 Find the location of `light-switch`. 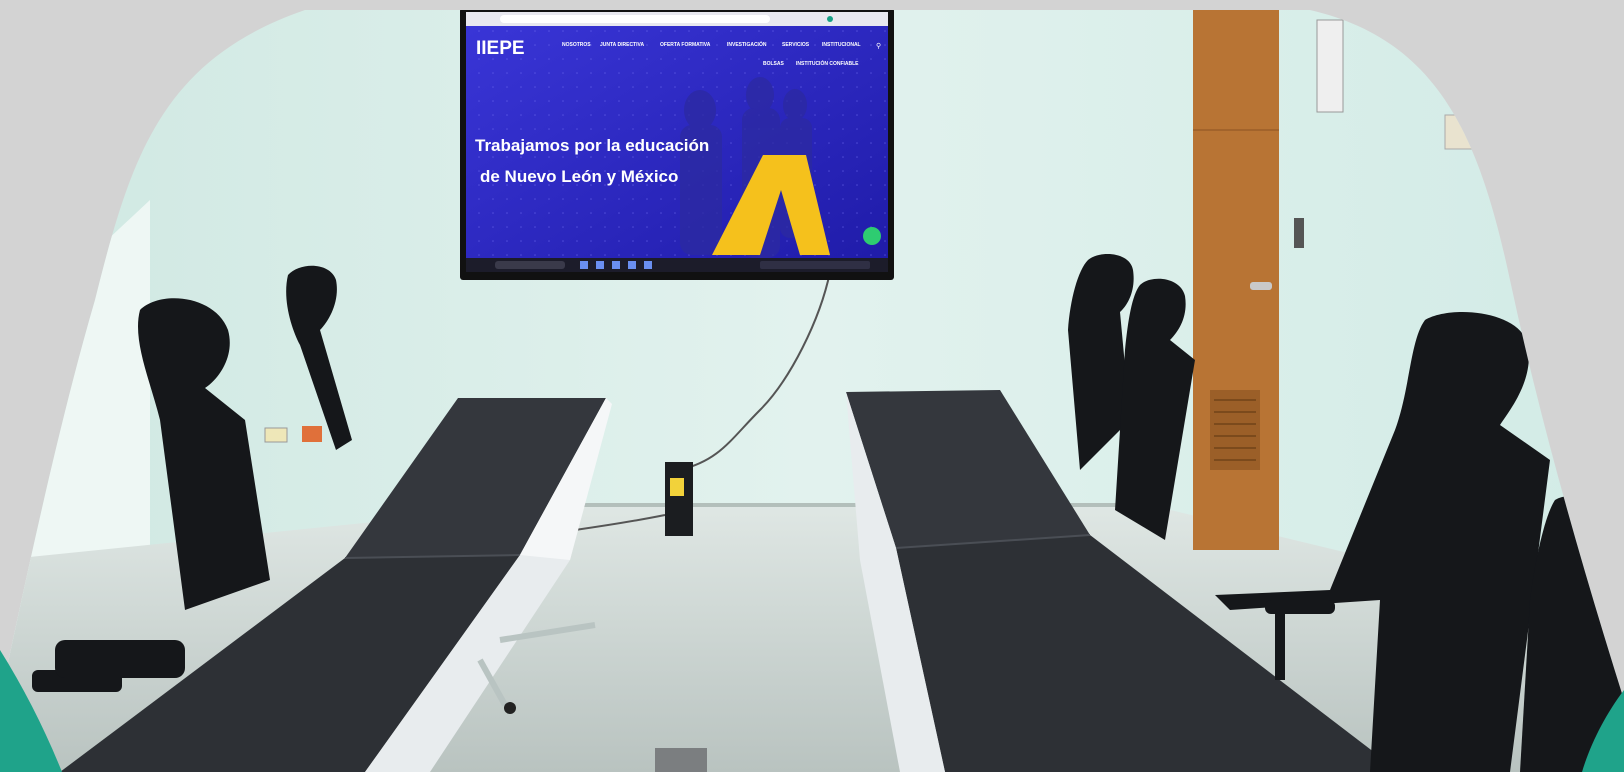

light-switch is located at coordinates (1299, 233).